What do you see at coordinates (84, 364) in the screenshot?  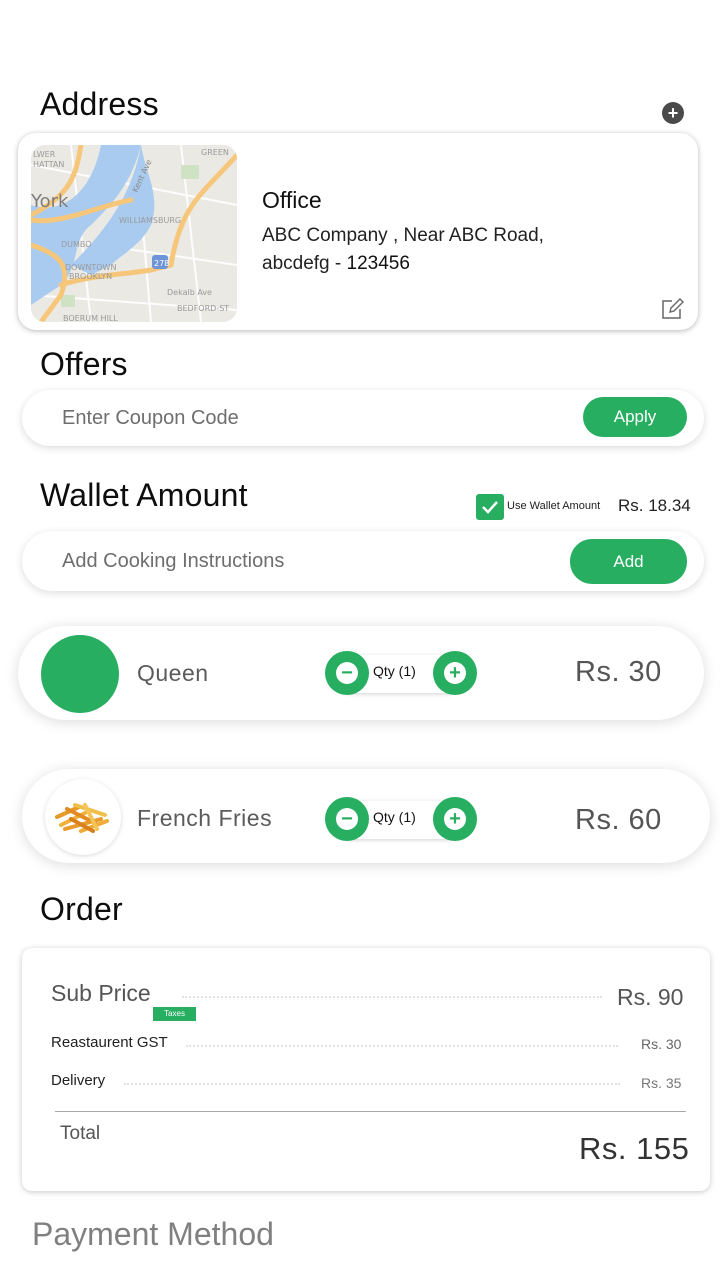 I see `offers-title: Offers` at bounding box center [84, 364].